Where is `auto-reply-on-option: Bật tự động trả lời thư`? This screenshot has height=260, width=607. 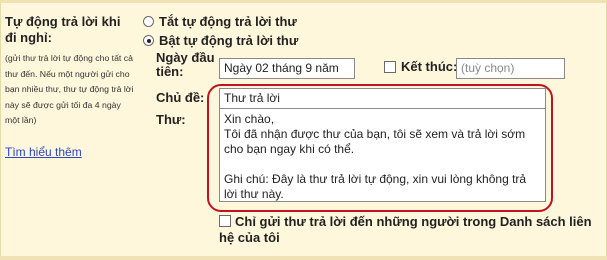 auto-reply-on-option: Bật tự động trả lời thư is located at coordinates (220, 40).